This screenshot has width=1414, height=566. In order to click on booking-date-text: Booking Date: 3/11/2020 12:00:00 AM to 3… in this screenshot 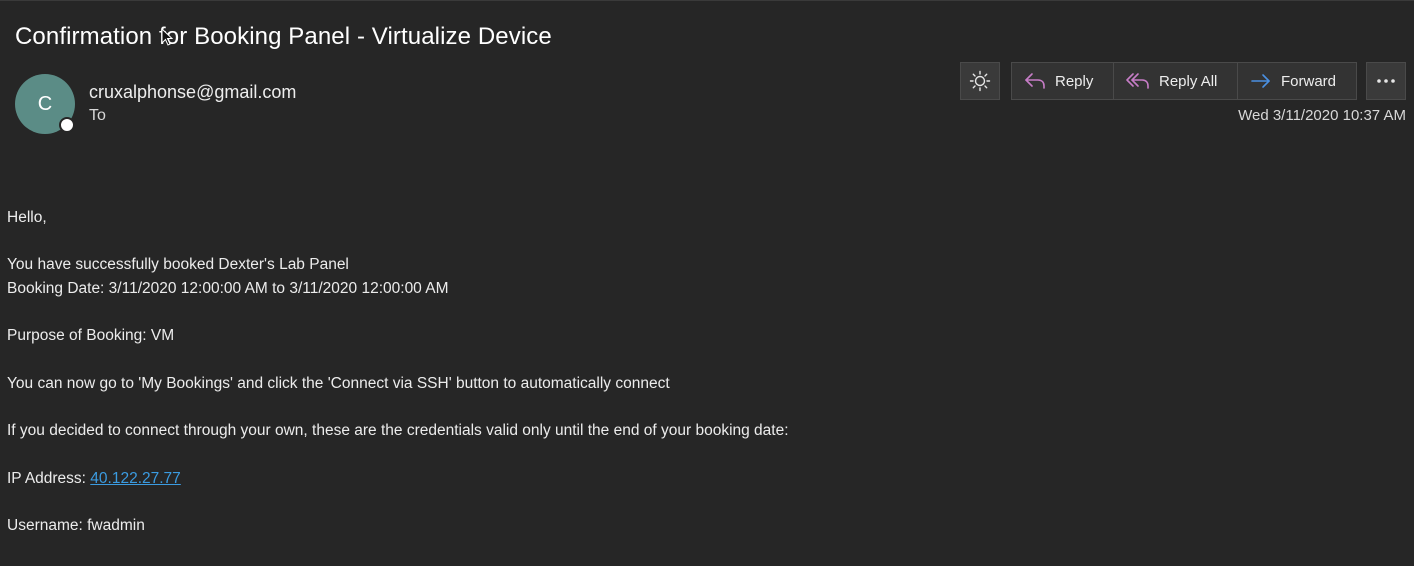, I will do `click(228, 289)`.